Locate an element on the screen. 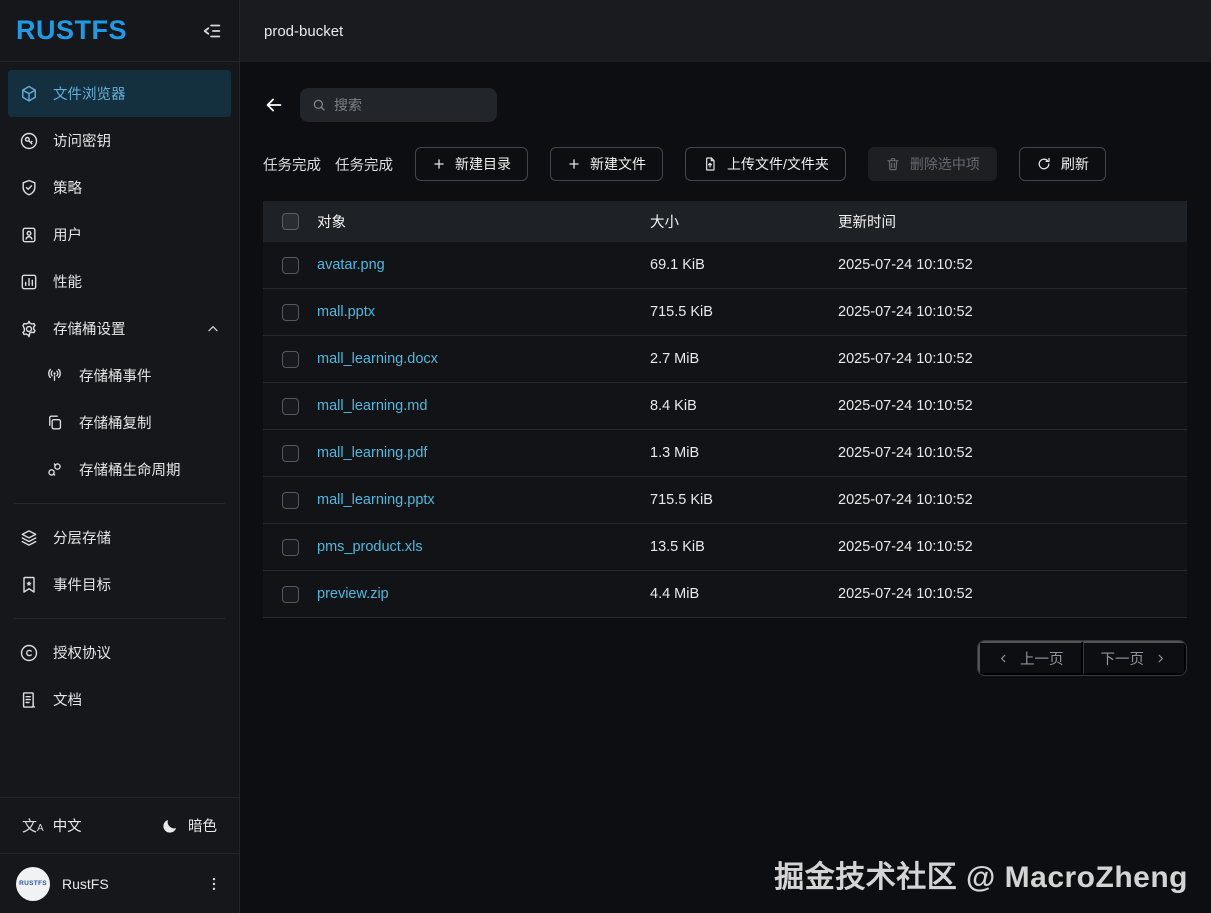 The width and height of the screenshot is (1211, 913). refresh-icon is located at coordinates (1044, 164).